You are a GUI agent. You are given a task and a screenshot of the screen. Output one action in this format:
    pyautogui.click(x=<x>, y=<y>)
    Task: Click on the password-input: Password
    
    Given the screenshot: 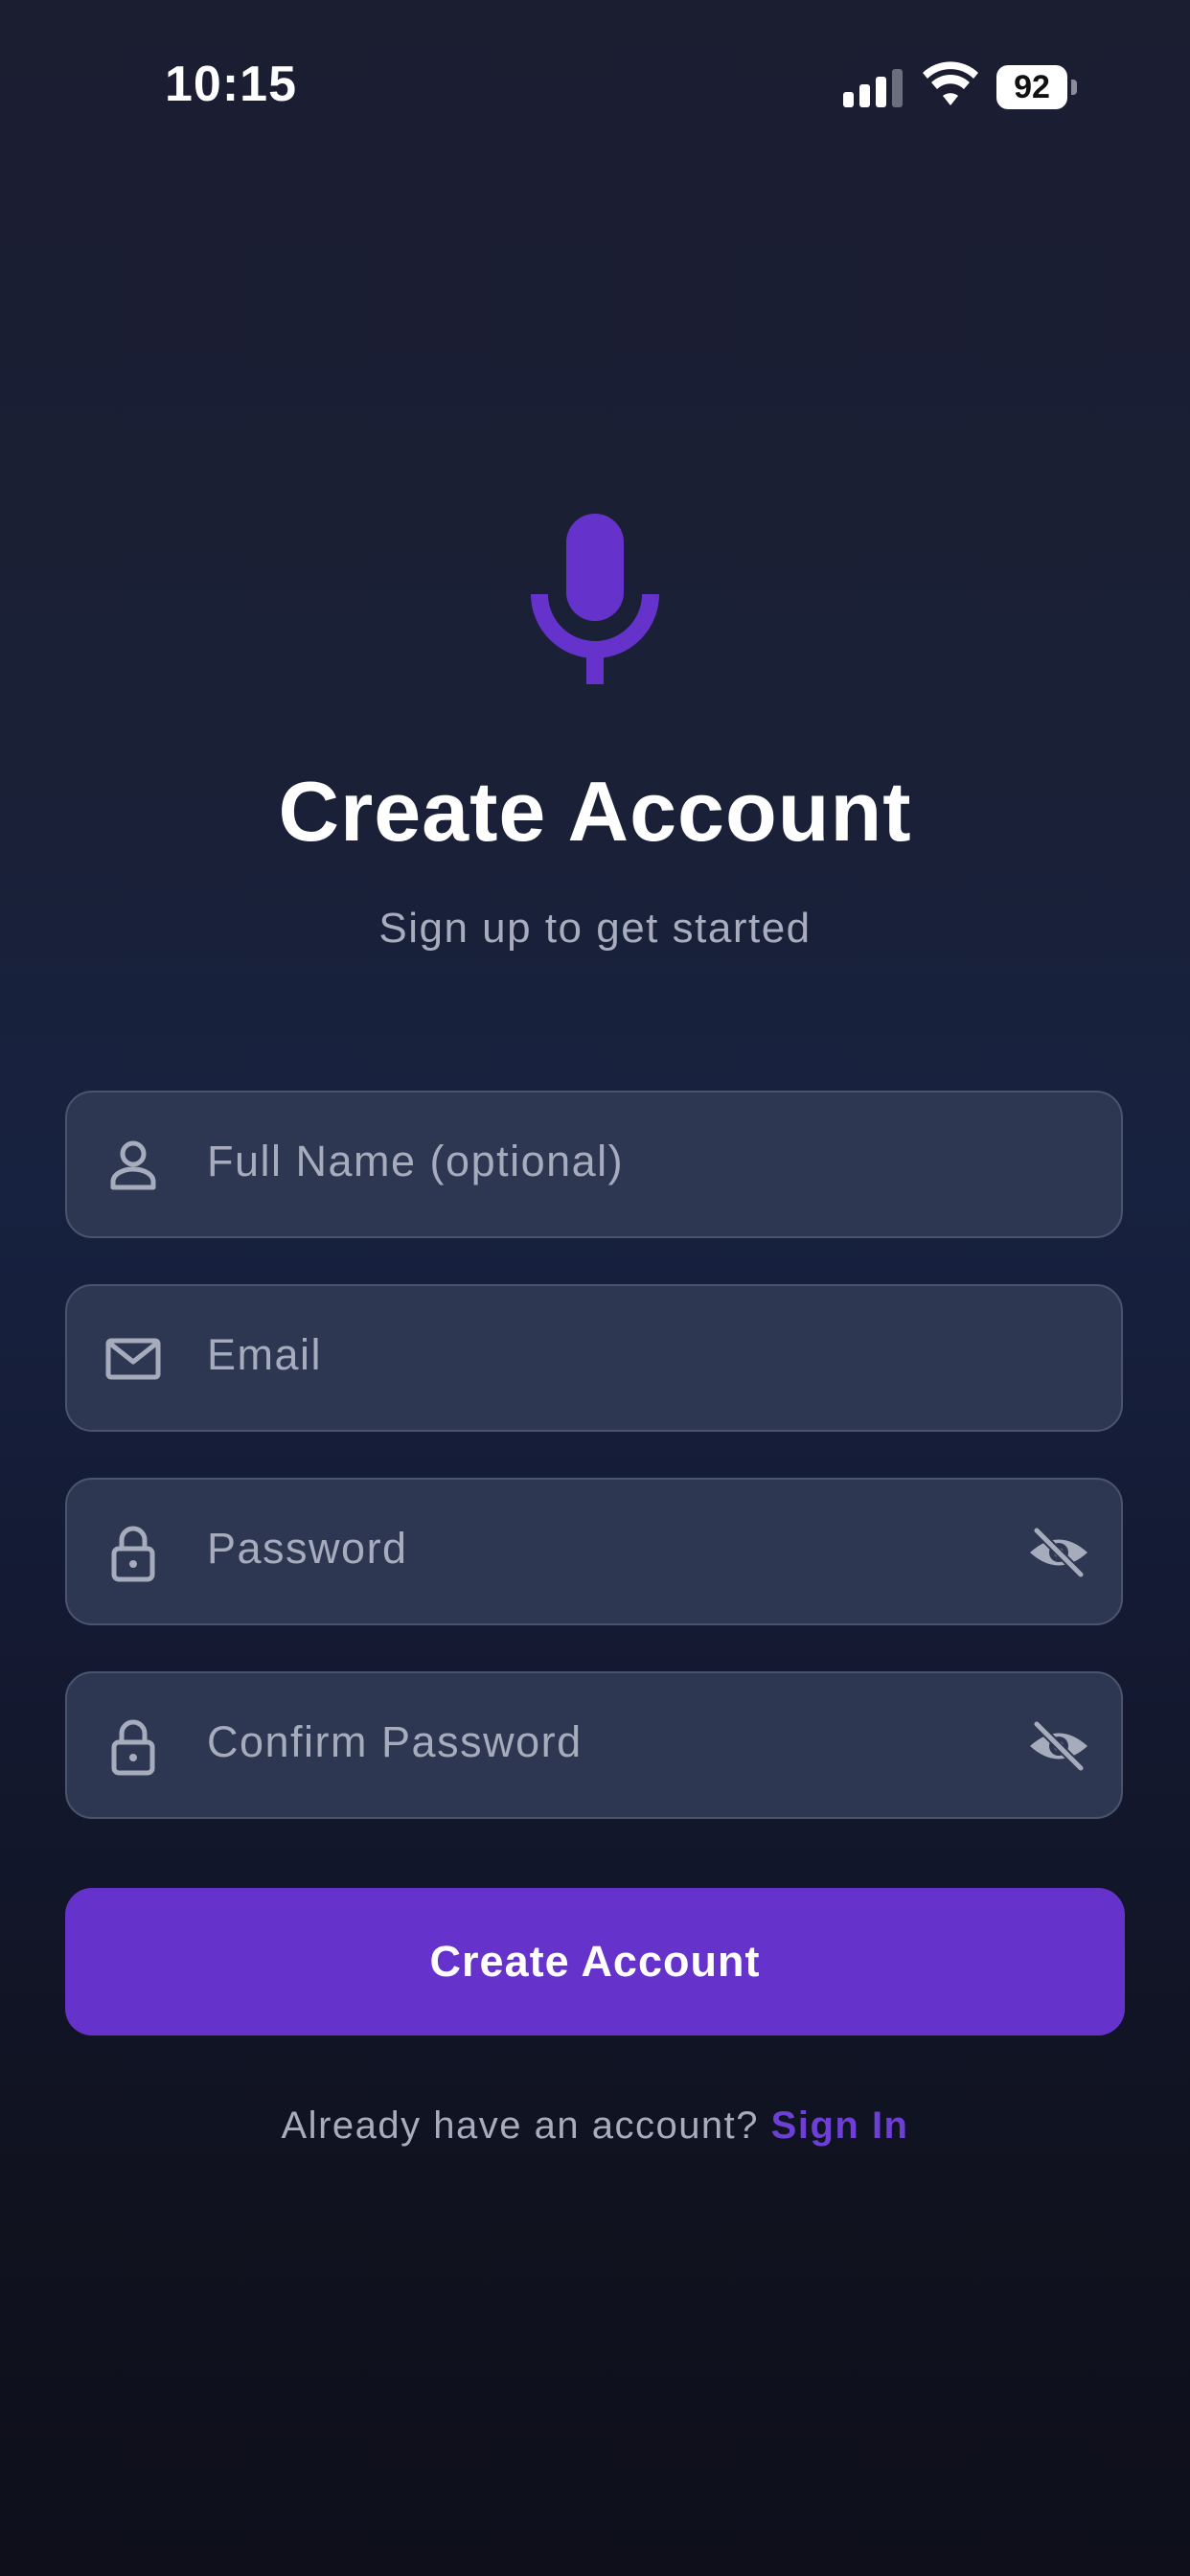 What is the action you would take?
    pyautogui.click(x=597, y=1549)
    